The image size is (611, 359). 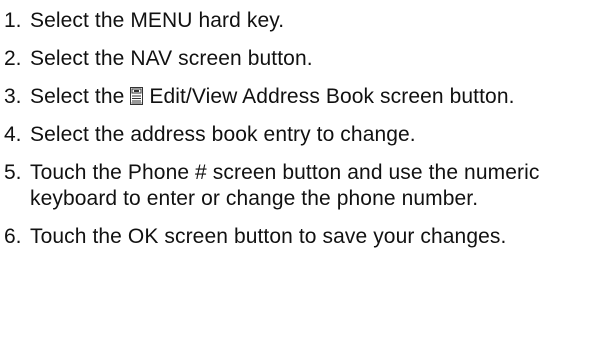 I want to click on step-text-after: Edit/View Address Book screen button., so click(x=332, y=96).